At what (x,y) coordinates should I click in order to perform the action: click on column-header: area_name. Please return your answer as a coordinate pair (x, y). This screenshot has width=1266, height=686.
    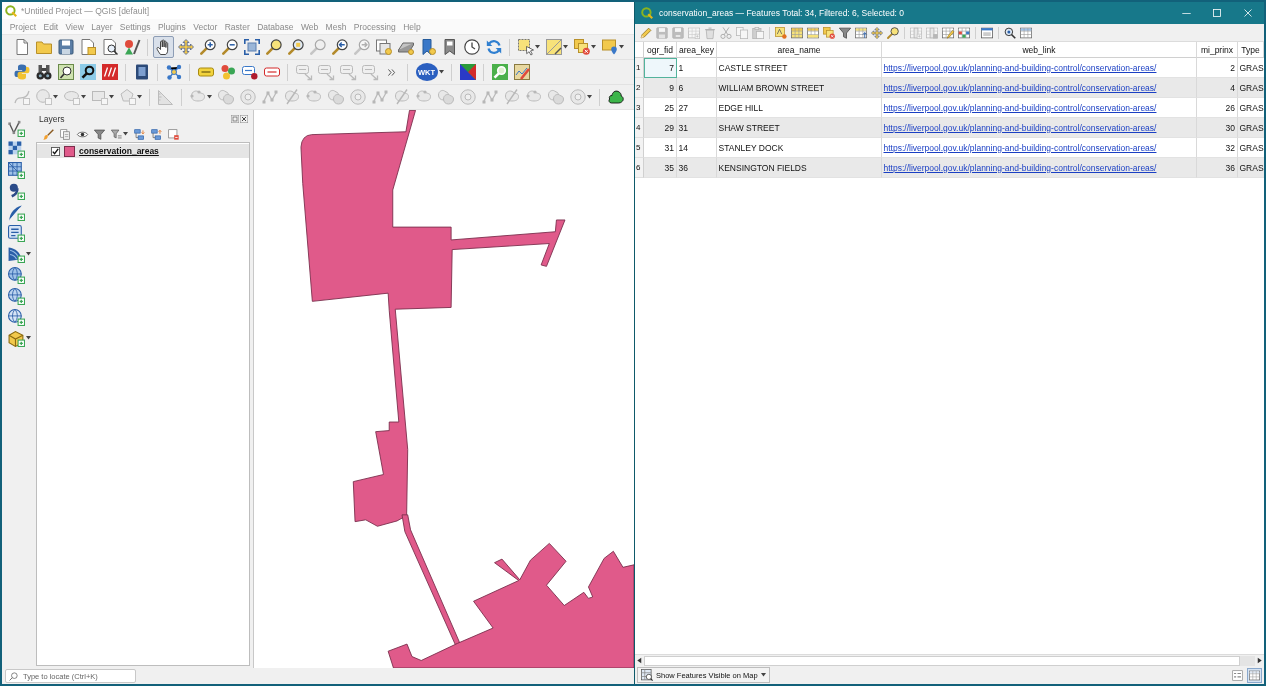
    Looking at the image, I should click on (799, 50).